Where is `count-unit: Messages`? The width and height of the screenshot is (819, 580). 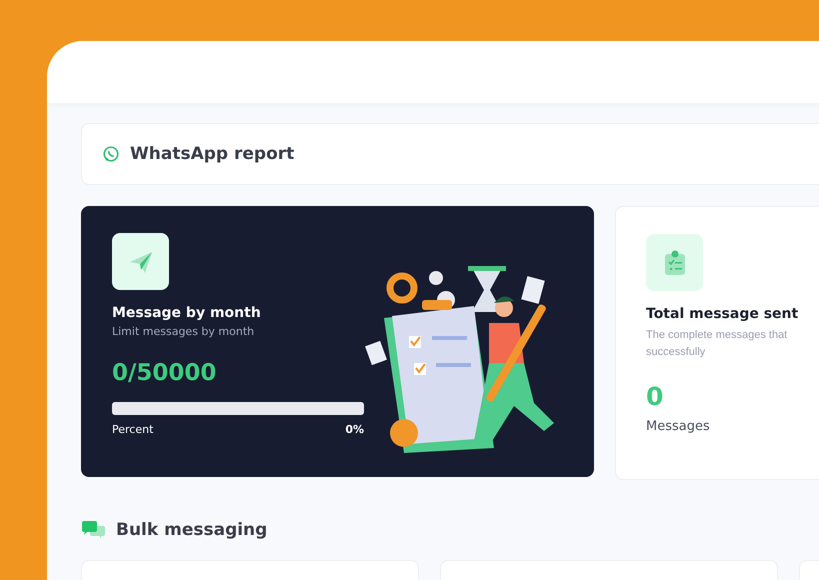
count-unit: Messages is located at coordinates (678, 426).